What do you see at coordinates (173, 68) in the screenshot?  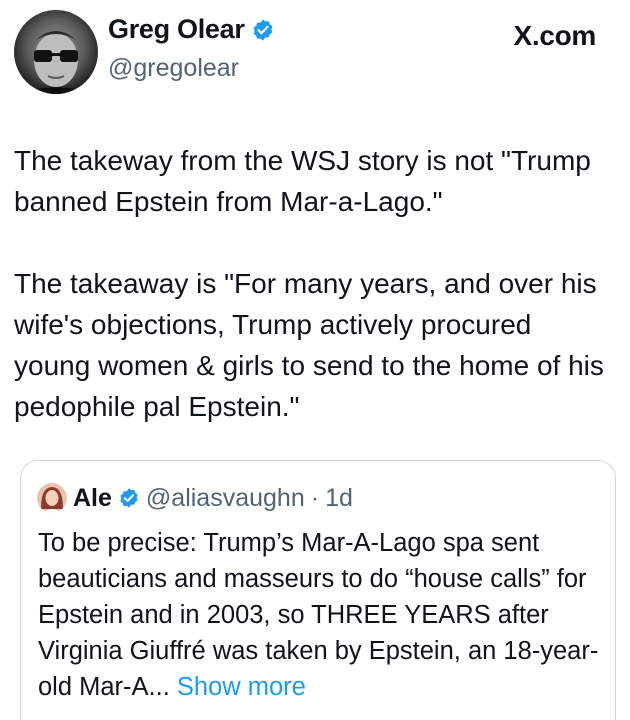 I see `author-handle: @gregolear` at bounding box center [173, 68].